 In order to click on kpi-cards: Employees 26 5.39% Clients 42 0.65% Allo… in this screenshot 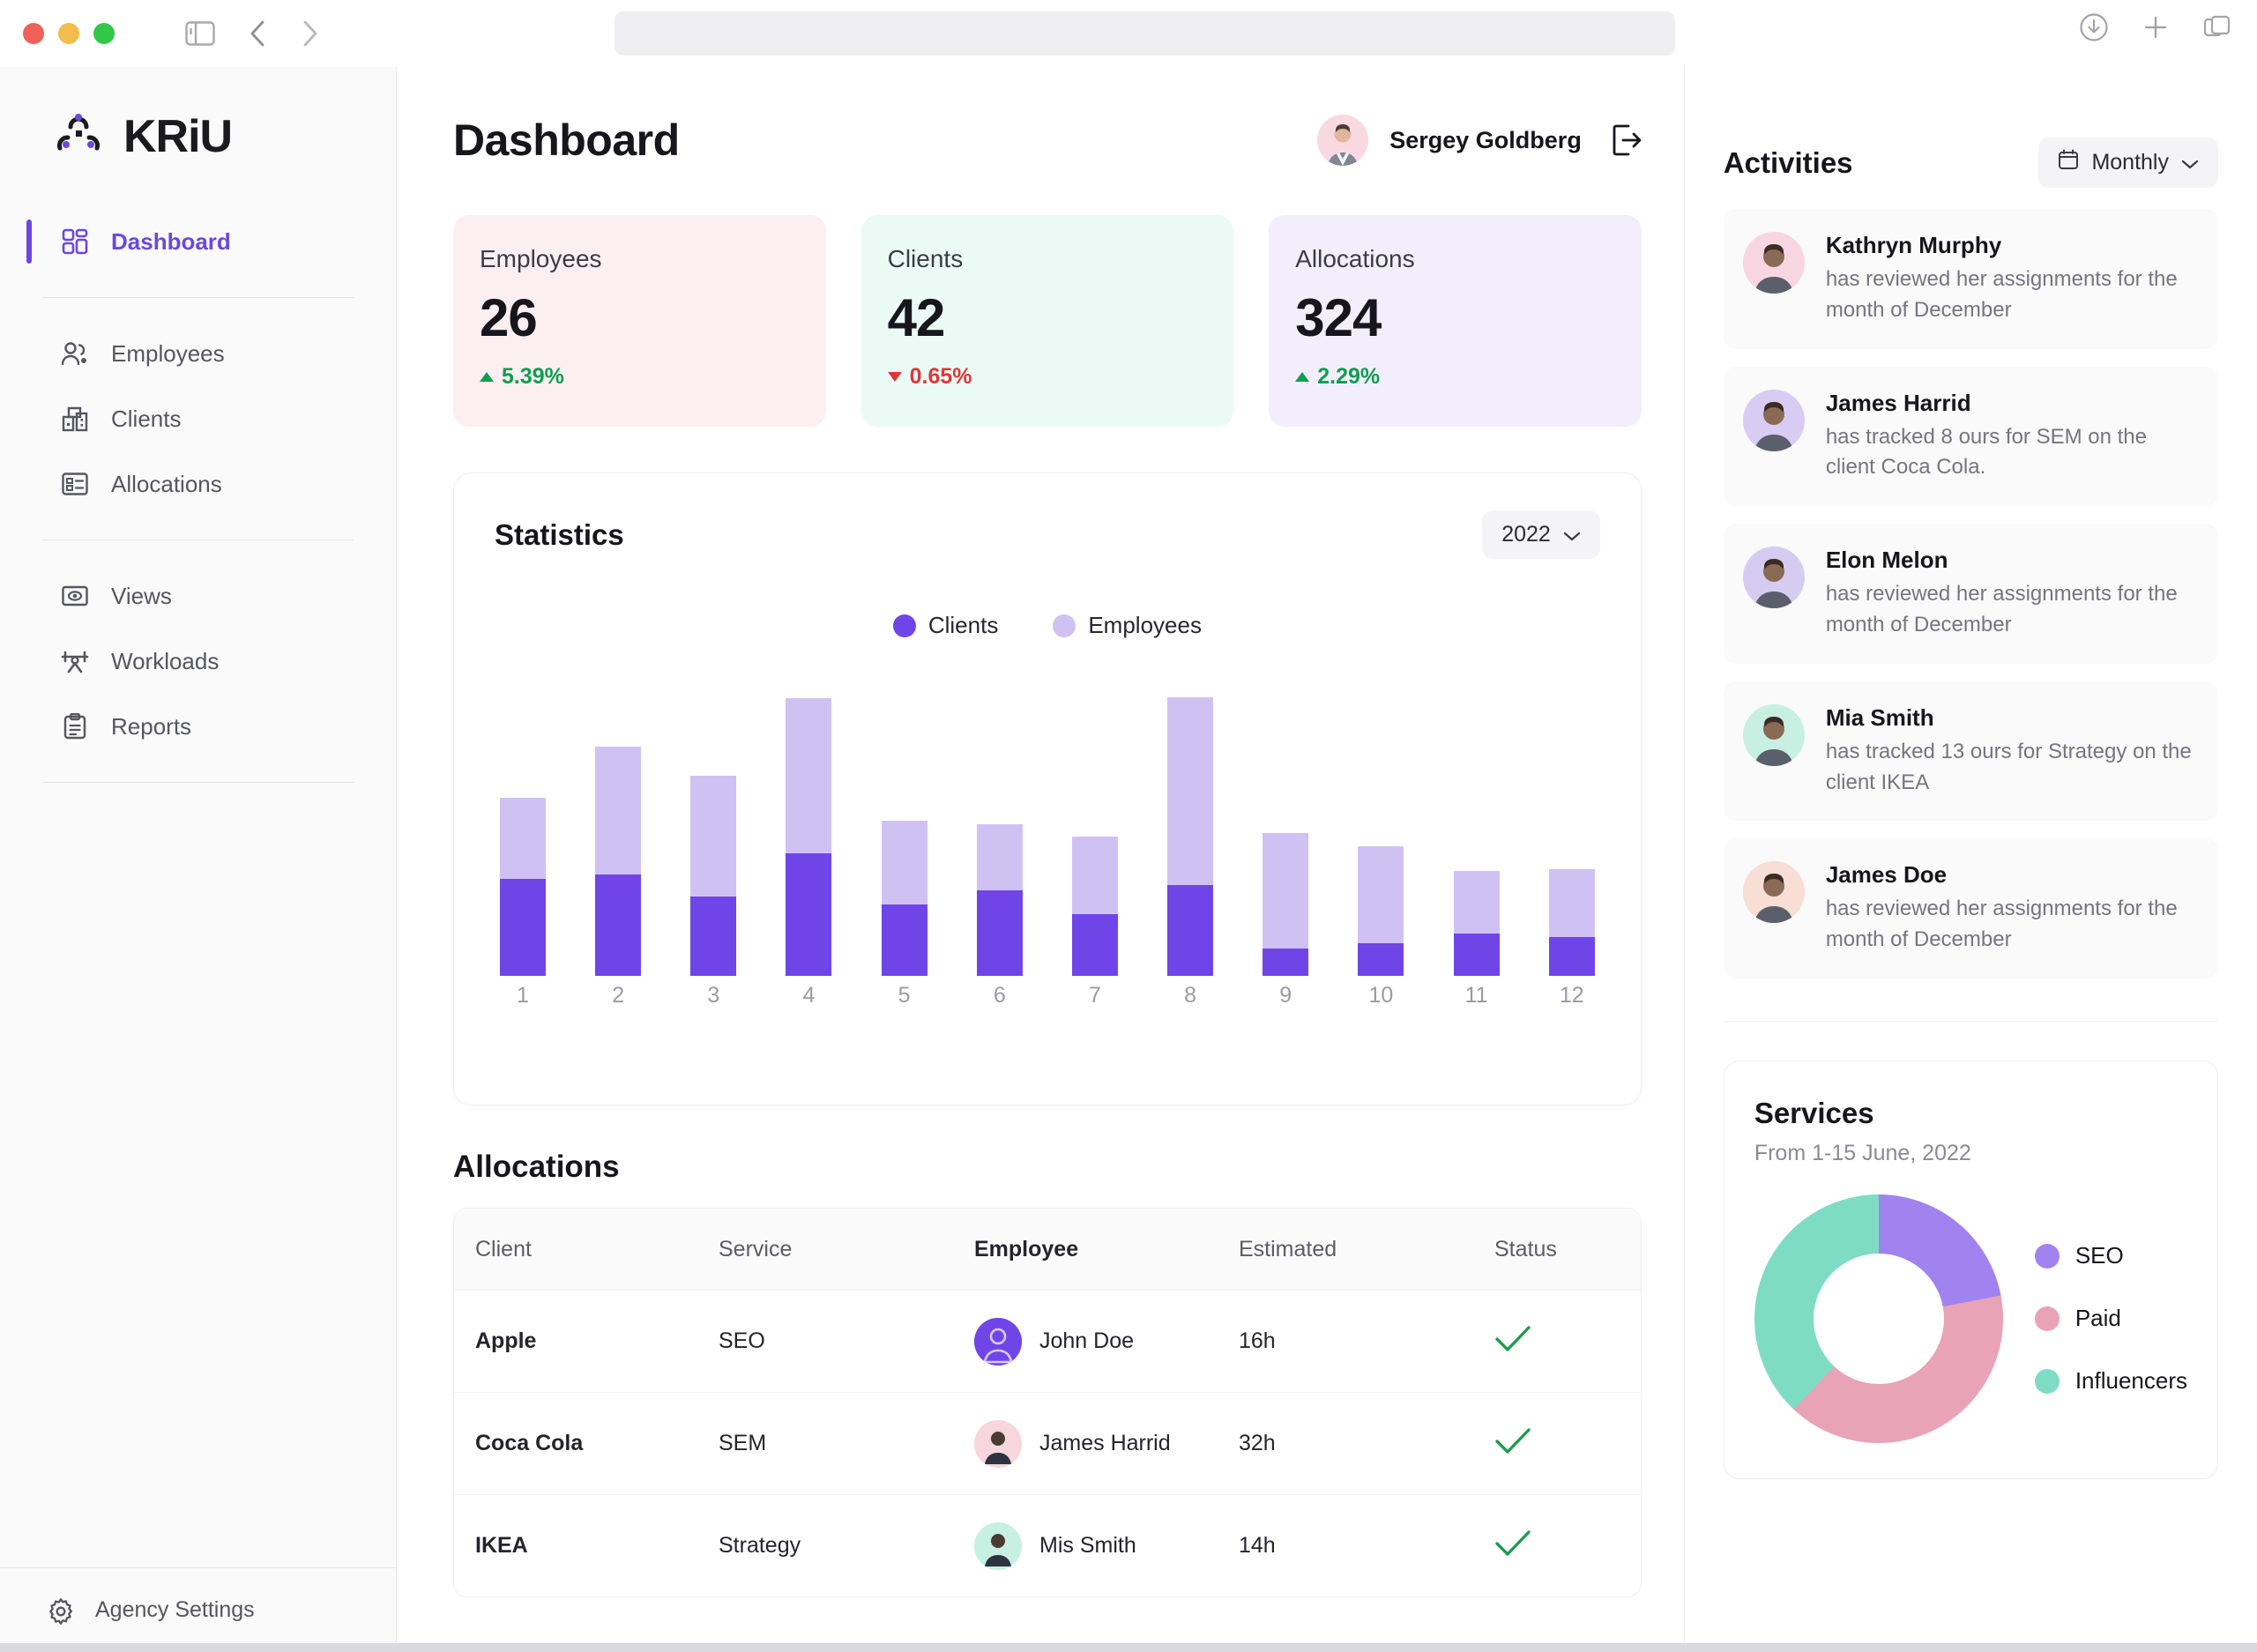, I will do `click(1047, 321)`.